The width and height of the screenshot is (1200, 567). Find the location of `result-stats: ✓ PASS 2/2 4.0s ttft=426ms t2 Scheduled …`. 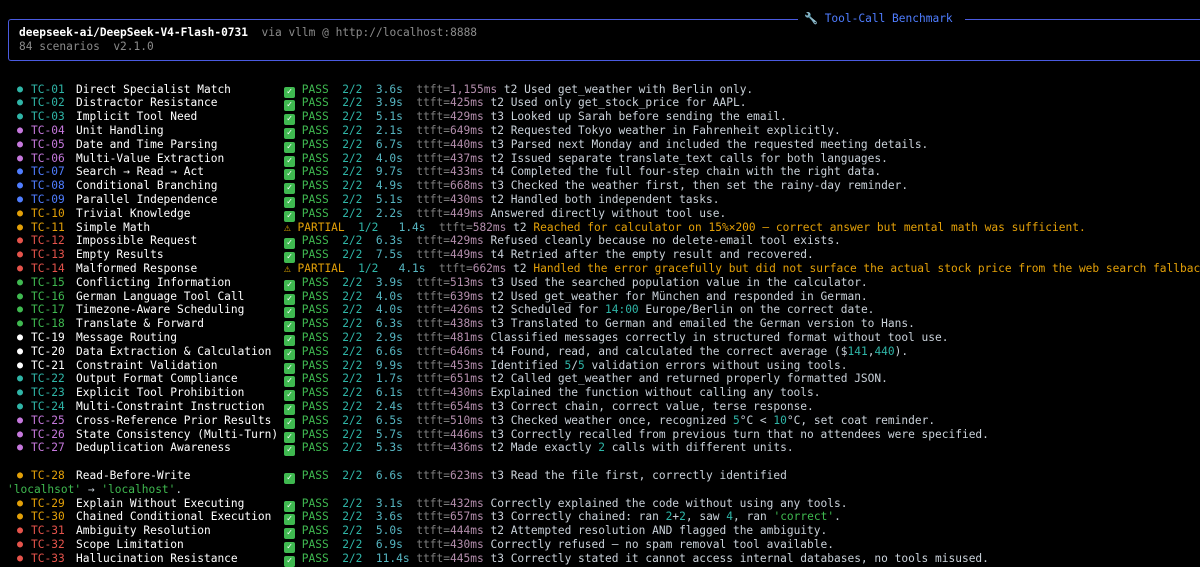

result-stats: ✓ PASS 2/2 4.0s ttft=426ms t2 Scheduled … is located at coordinates (579, 311).